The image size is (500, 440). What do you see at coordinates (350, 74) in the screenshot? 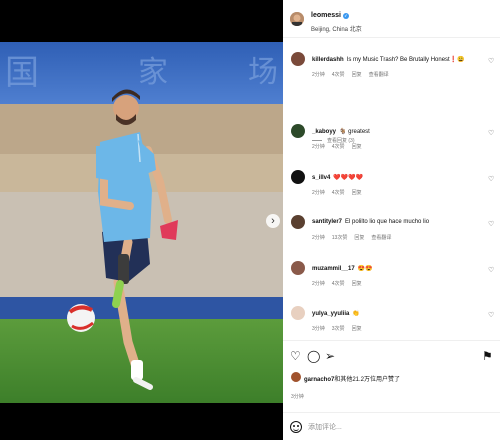
I see `comment-meta: 2分钟 4次赞 回复 查看翻译` at bounding box center [350, 74].